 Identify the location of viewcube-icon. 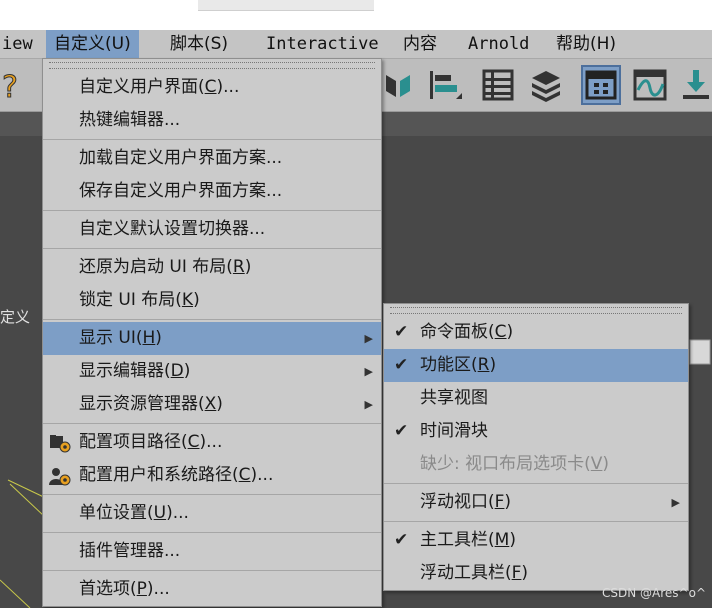
(699, 352).